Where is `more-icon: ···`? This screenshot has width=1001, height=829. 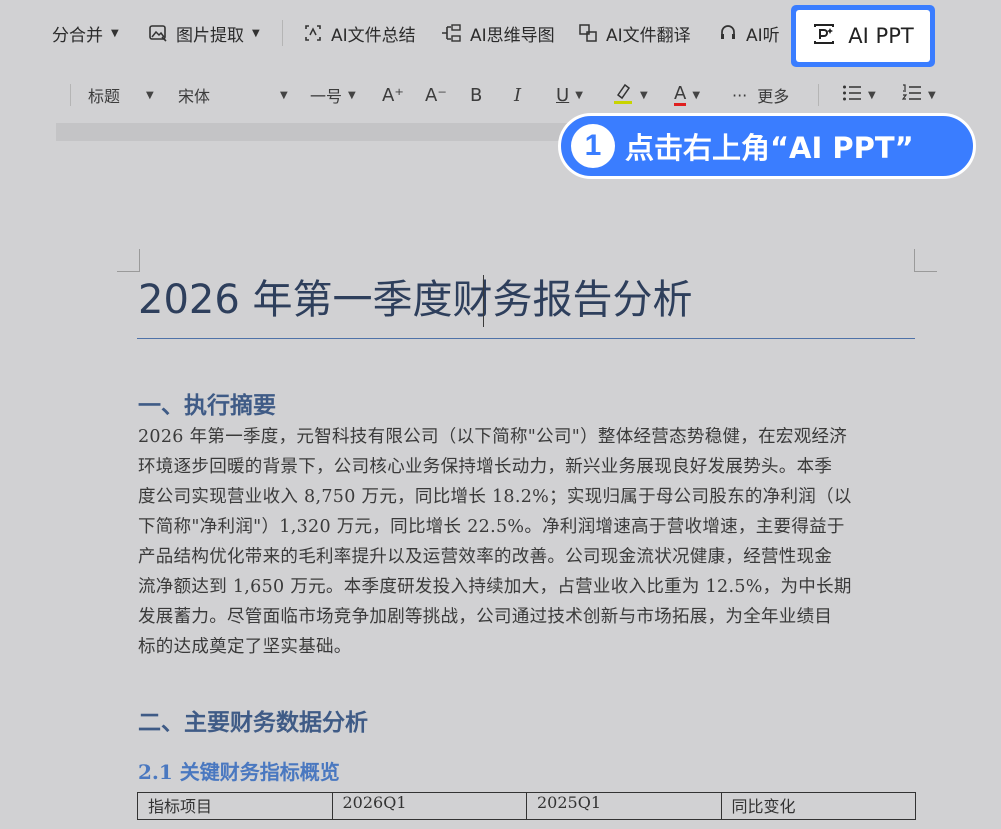 more-icon: ··· is located at coordinates (740, 95).